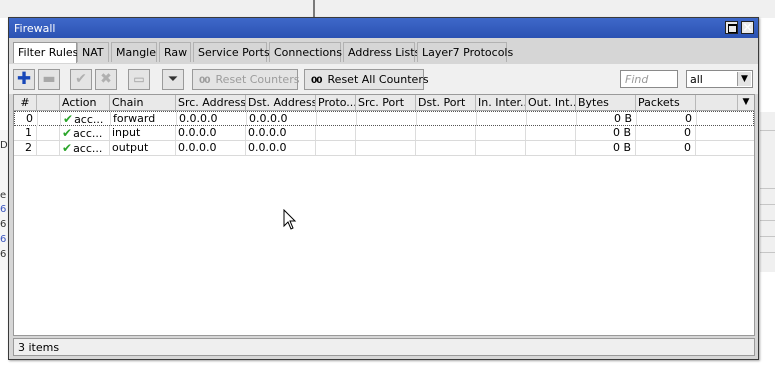 This screenshot has width=775, height=376. Describe the element at coordinates (381, 52) in the screenshot. I see `tab-address-lists: Address Lists` at that location.